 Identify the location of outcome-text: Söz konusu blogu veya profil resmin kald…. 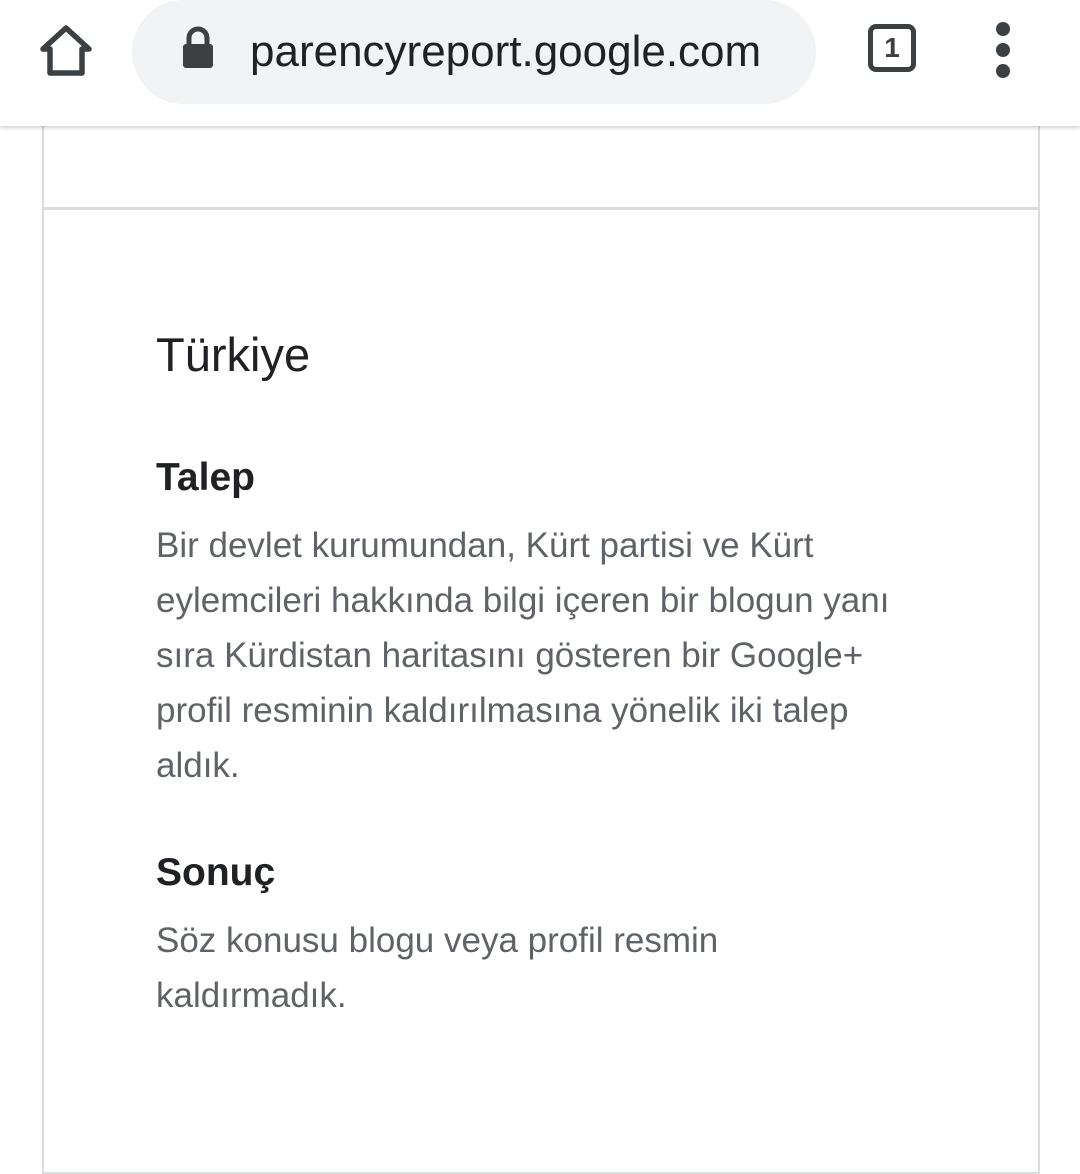
(437, 968).